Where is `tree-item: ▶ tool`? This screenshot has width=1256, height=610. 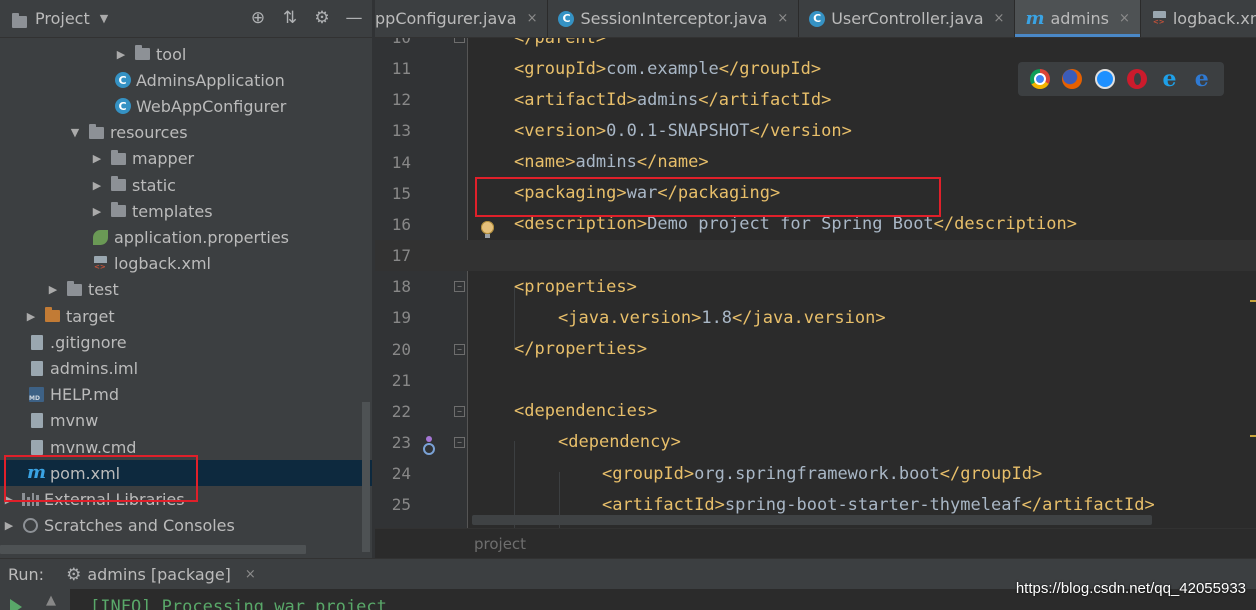
tree-item: ▶ tool is located at coordinates (186, 54).